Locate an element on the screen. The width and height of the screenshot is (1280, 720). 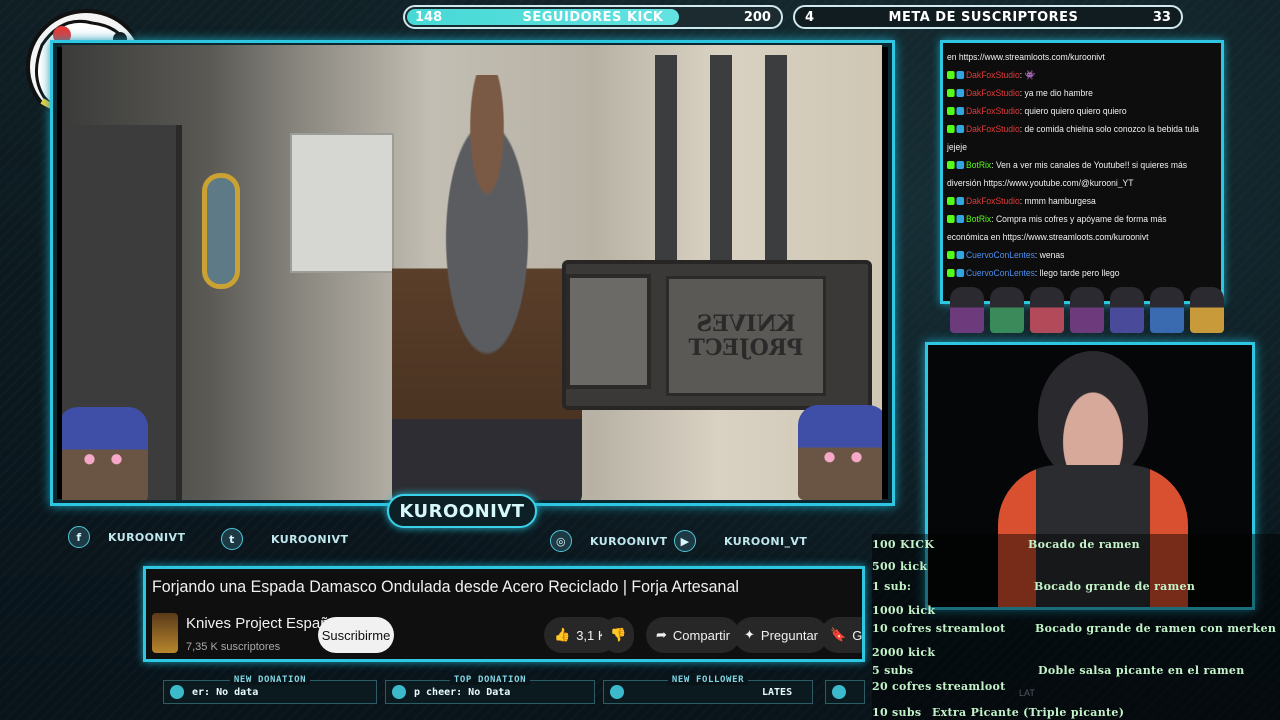
video-mirror is located at coordinates (221, 231).